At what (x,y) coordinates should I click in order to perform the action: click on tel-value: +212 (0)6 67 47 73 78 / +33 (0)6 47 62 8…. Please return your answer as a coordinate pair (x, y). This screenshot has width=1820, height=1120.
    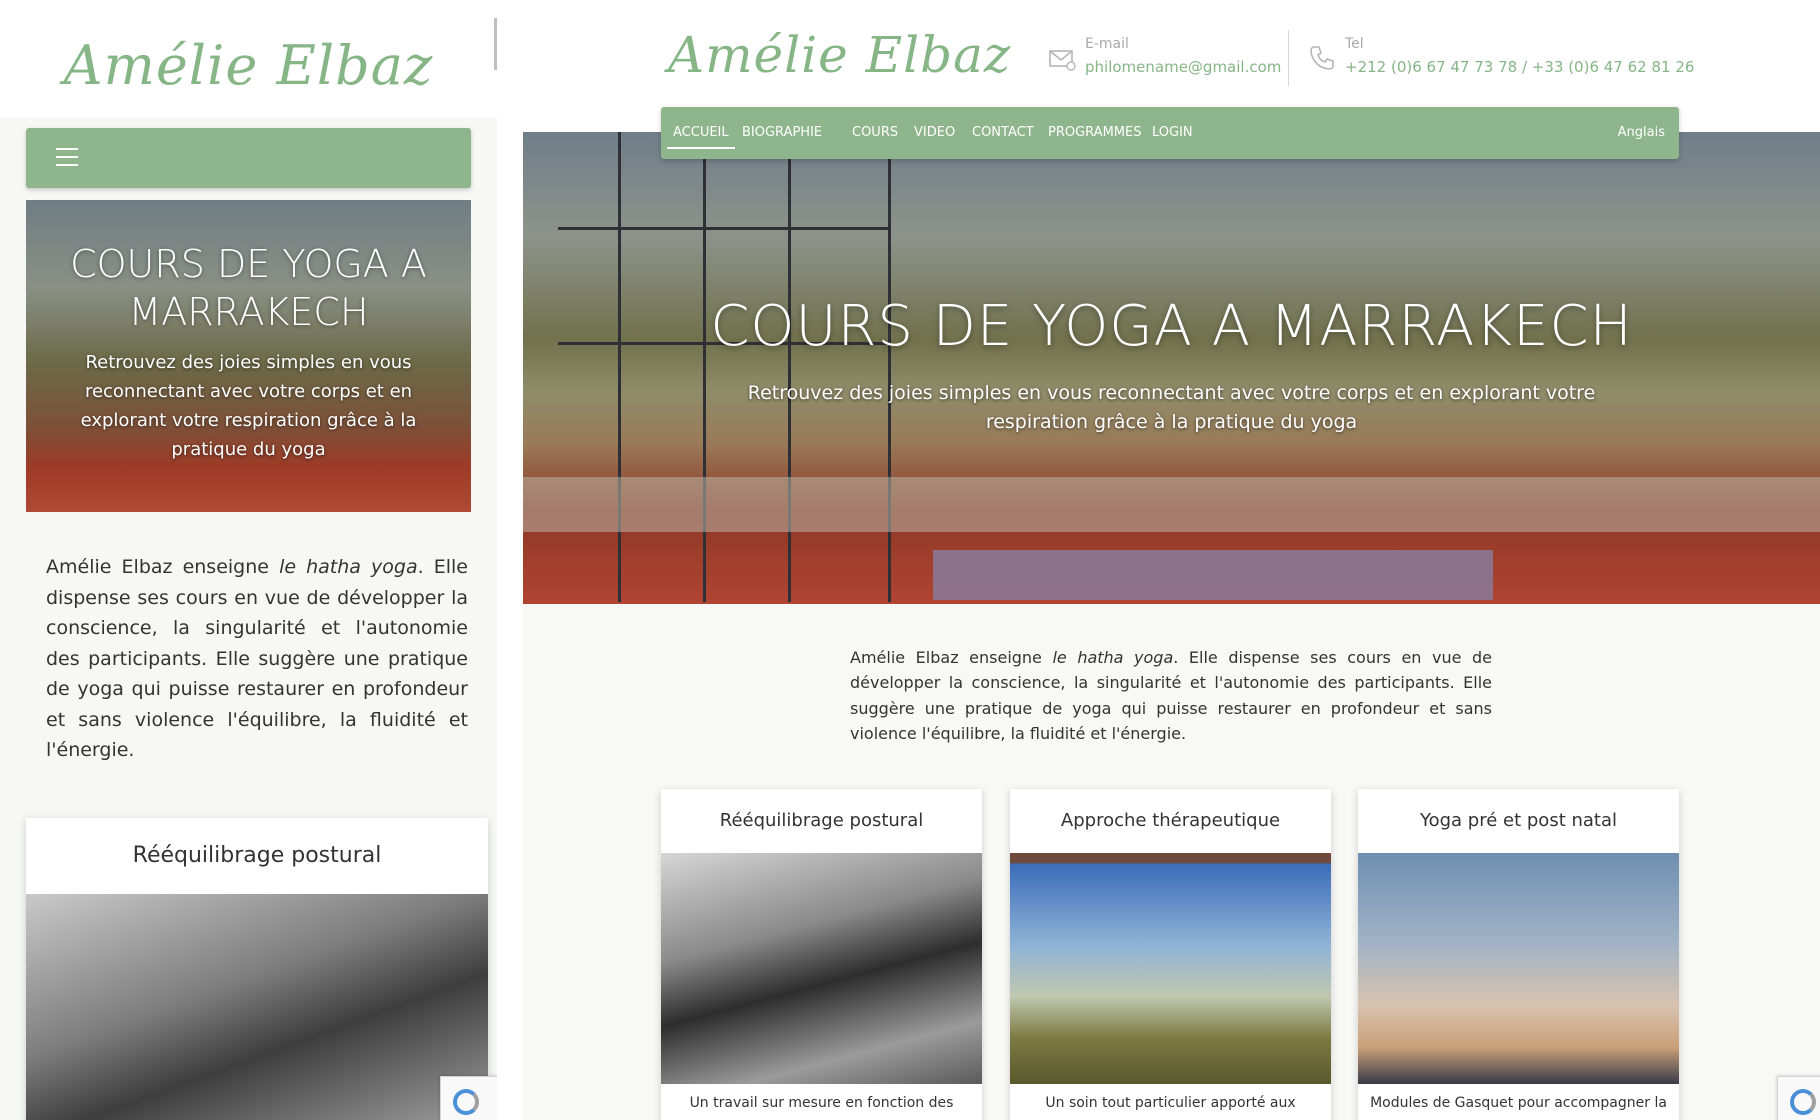
    Looking at the image, I should click on (1519, 67).